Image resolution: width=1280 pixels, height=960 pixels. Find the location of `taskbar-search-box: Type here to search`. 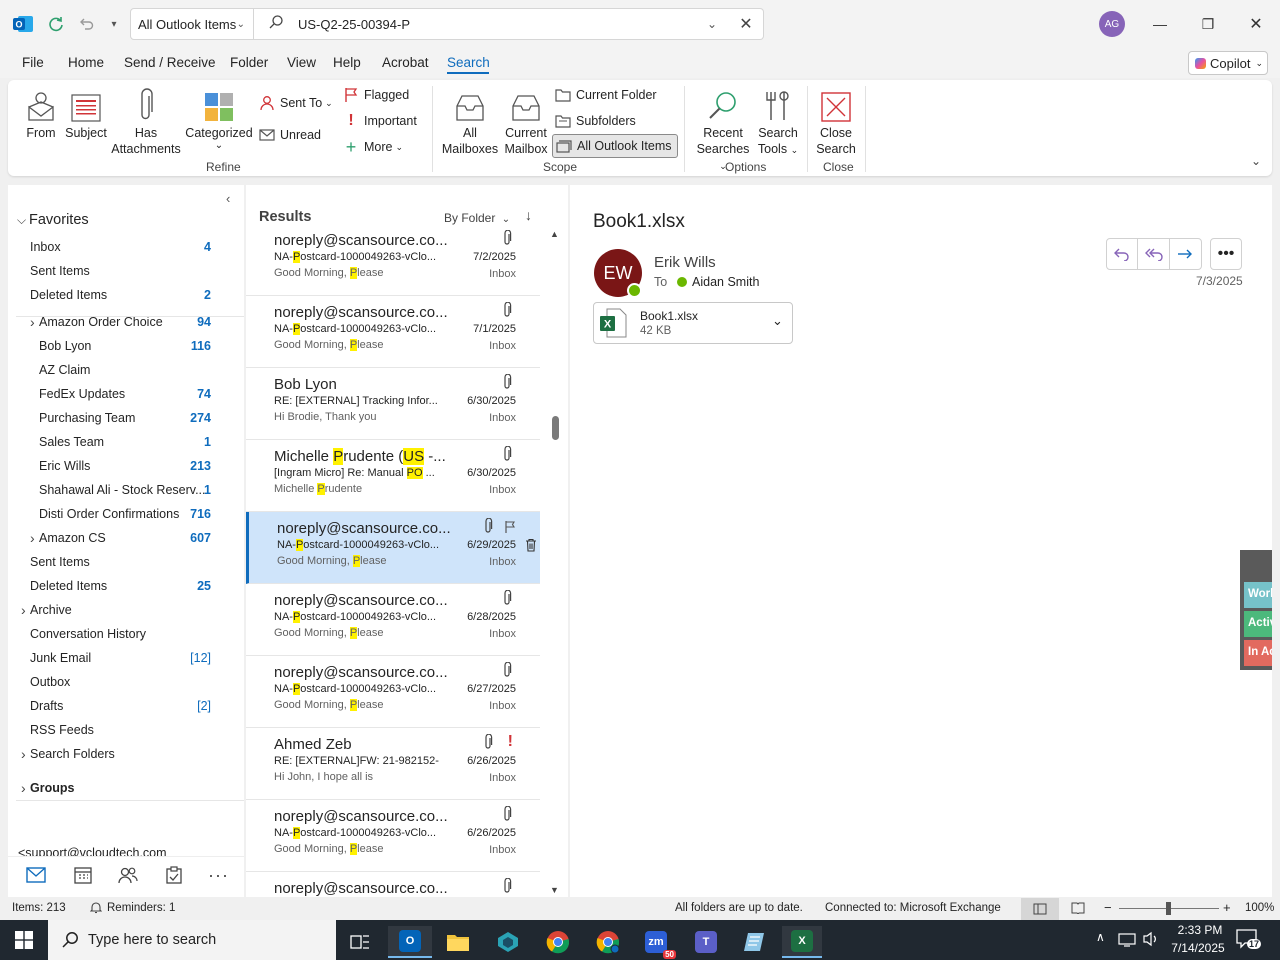

taskbar-search-box: Type here to search is located at coordinates (192, 940).